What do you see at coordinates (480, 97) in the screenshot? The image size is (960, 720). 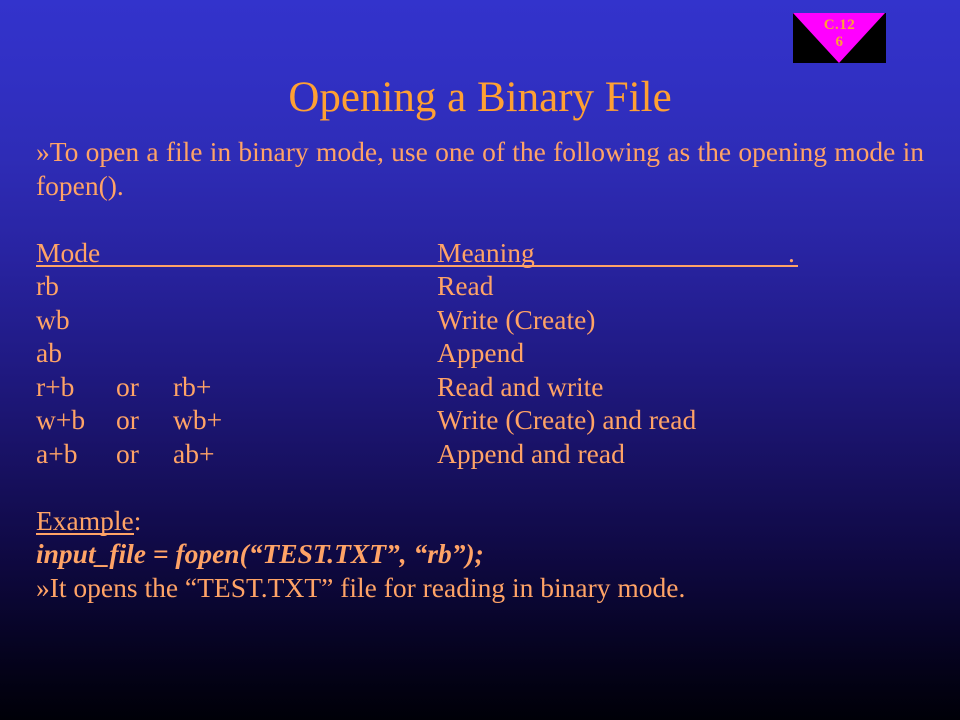 I see `page-title: Opening a Binary File` at bounding box center [480, 97].